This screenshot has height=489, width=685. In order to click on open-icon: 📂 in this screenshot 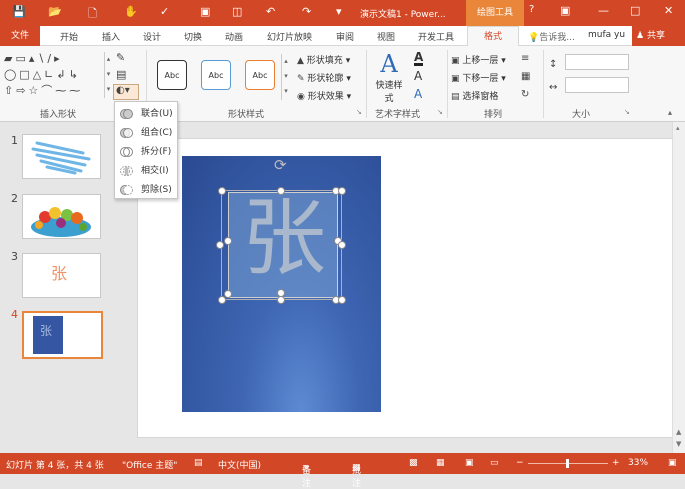, I will do `click(55, 11)`.